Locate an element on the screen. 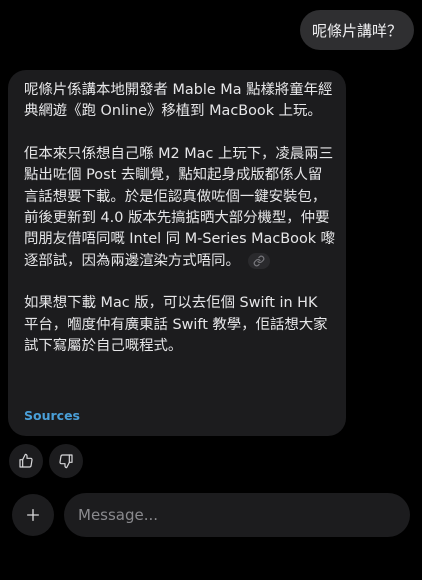 The image size is (422, 580). user-message-text: 呢條片講咩？ is located at coordinates (356, 30).